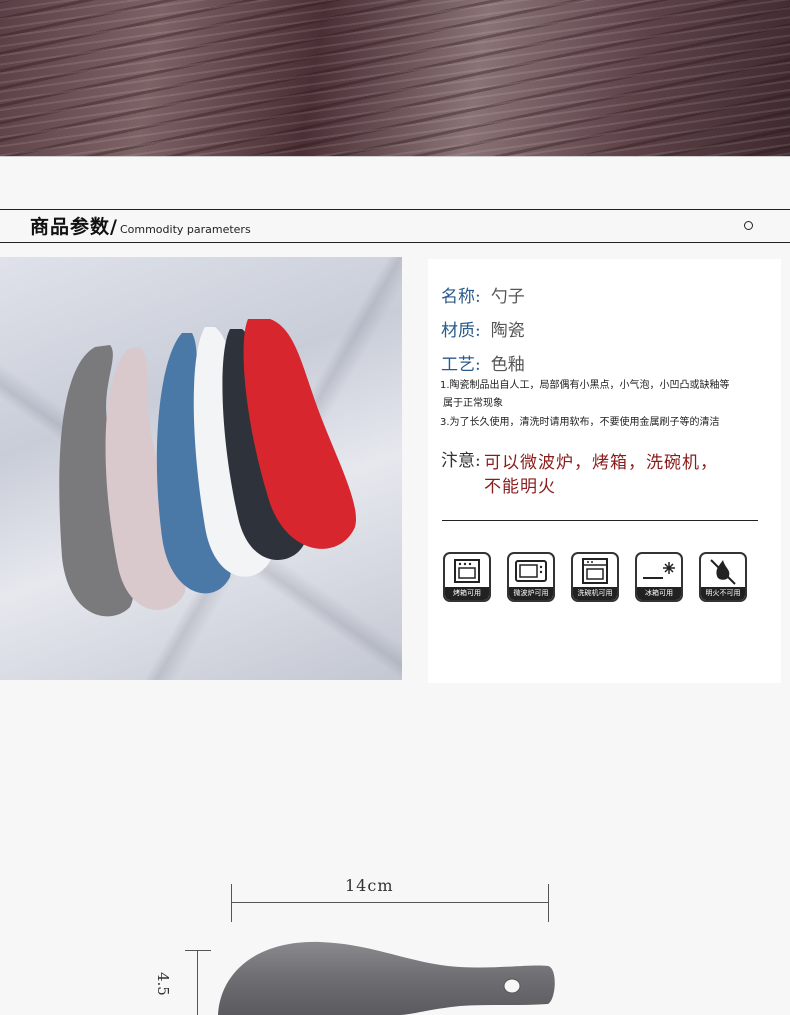  What do you see at coordinates (473, 403) in the screenshot?
I see `note-line-2: 属于正常现象` at bounding box center [473, 403].